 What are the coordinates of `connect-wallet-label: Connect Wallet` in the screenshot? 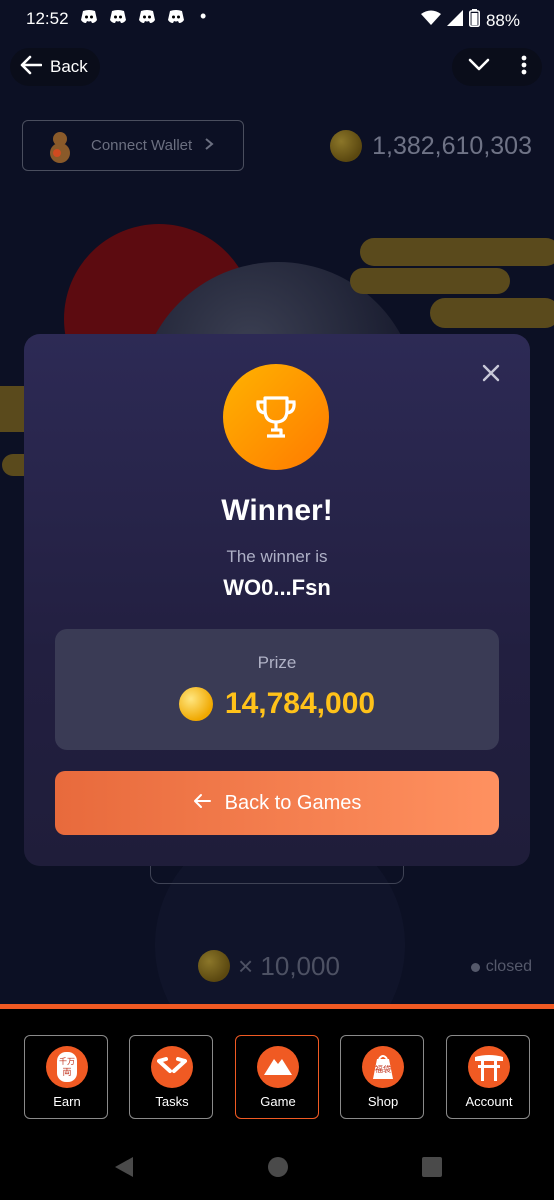 It's located at (142, 145).